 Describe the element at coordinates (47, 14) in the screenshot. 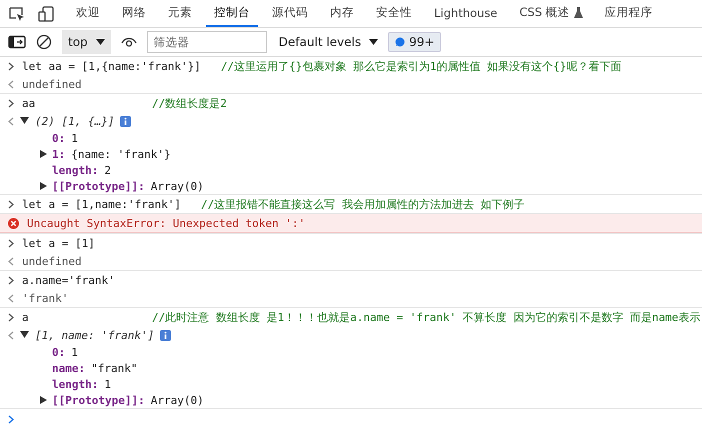

I see `device-icon` at that location.